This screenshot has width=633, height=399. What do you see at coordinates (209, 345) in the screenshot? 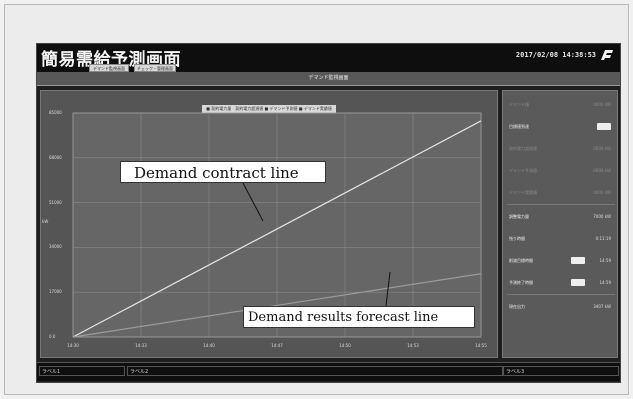
I see `x-tick-label: 14:40` at bounding box center [209, 345].